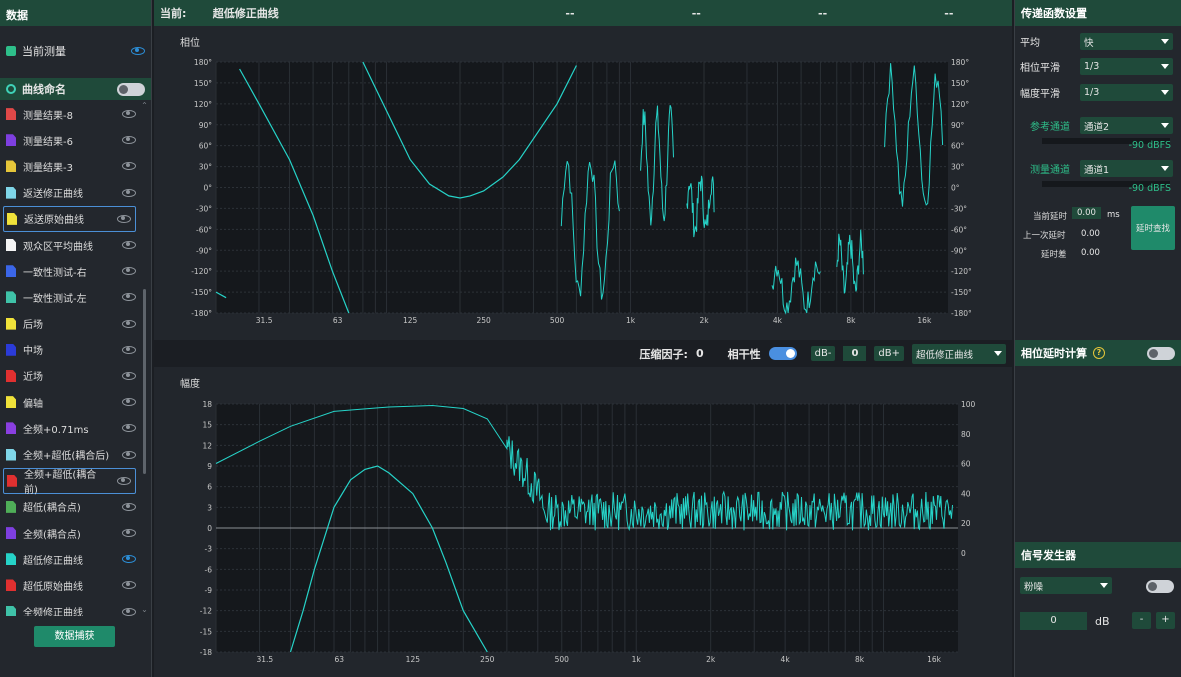 This screenshot has height=677, width=1181. What do you see at coordinates (52, 509) in the screenshot?
I see `curve-label: 超低(耦合点)` at bounding box center [52, 509].